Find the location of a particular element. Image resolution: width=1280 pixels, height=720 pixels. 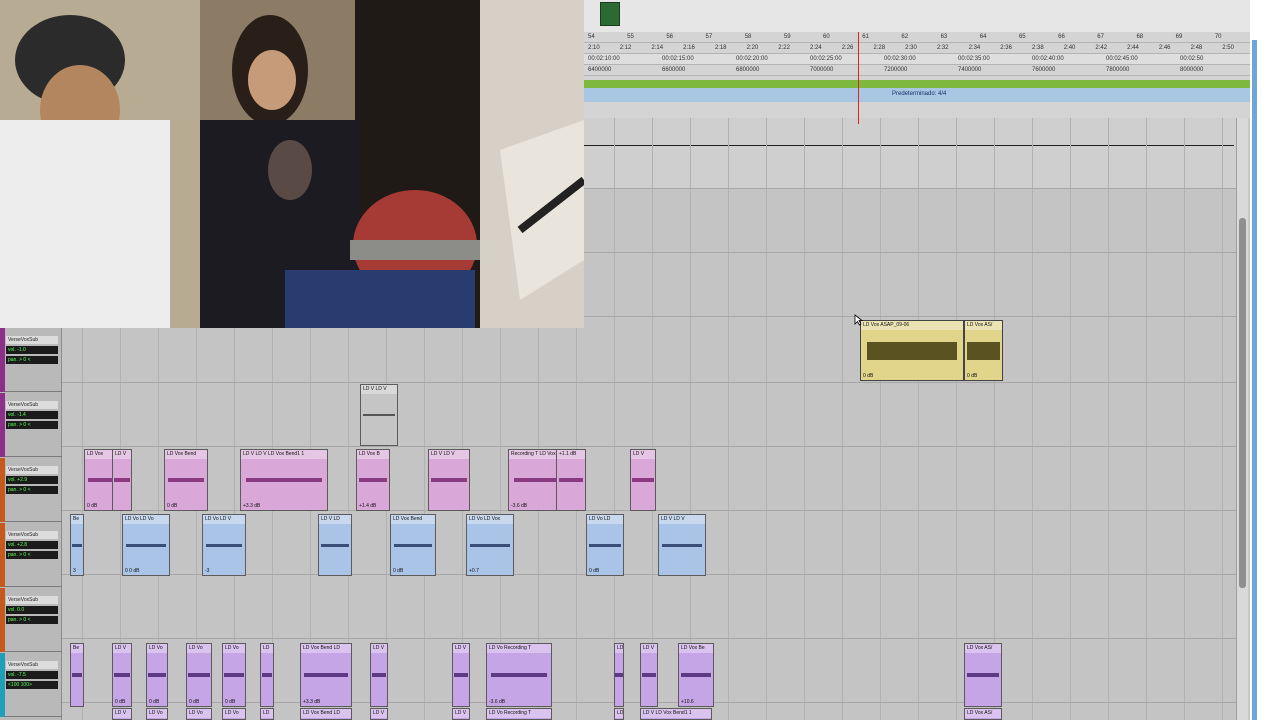

audio-clip: LD Vox Bend LD is located at coordinates (326, 714).